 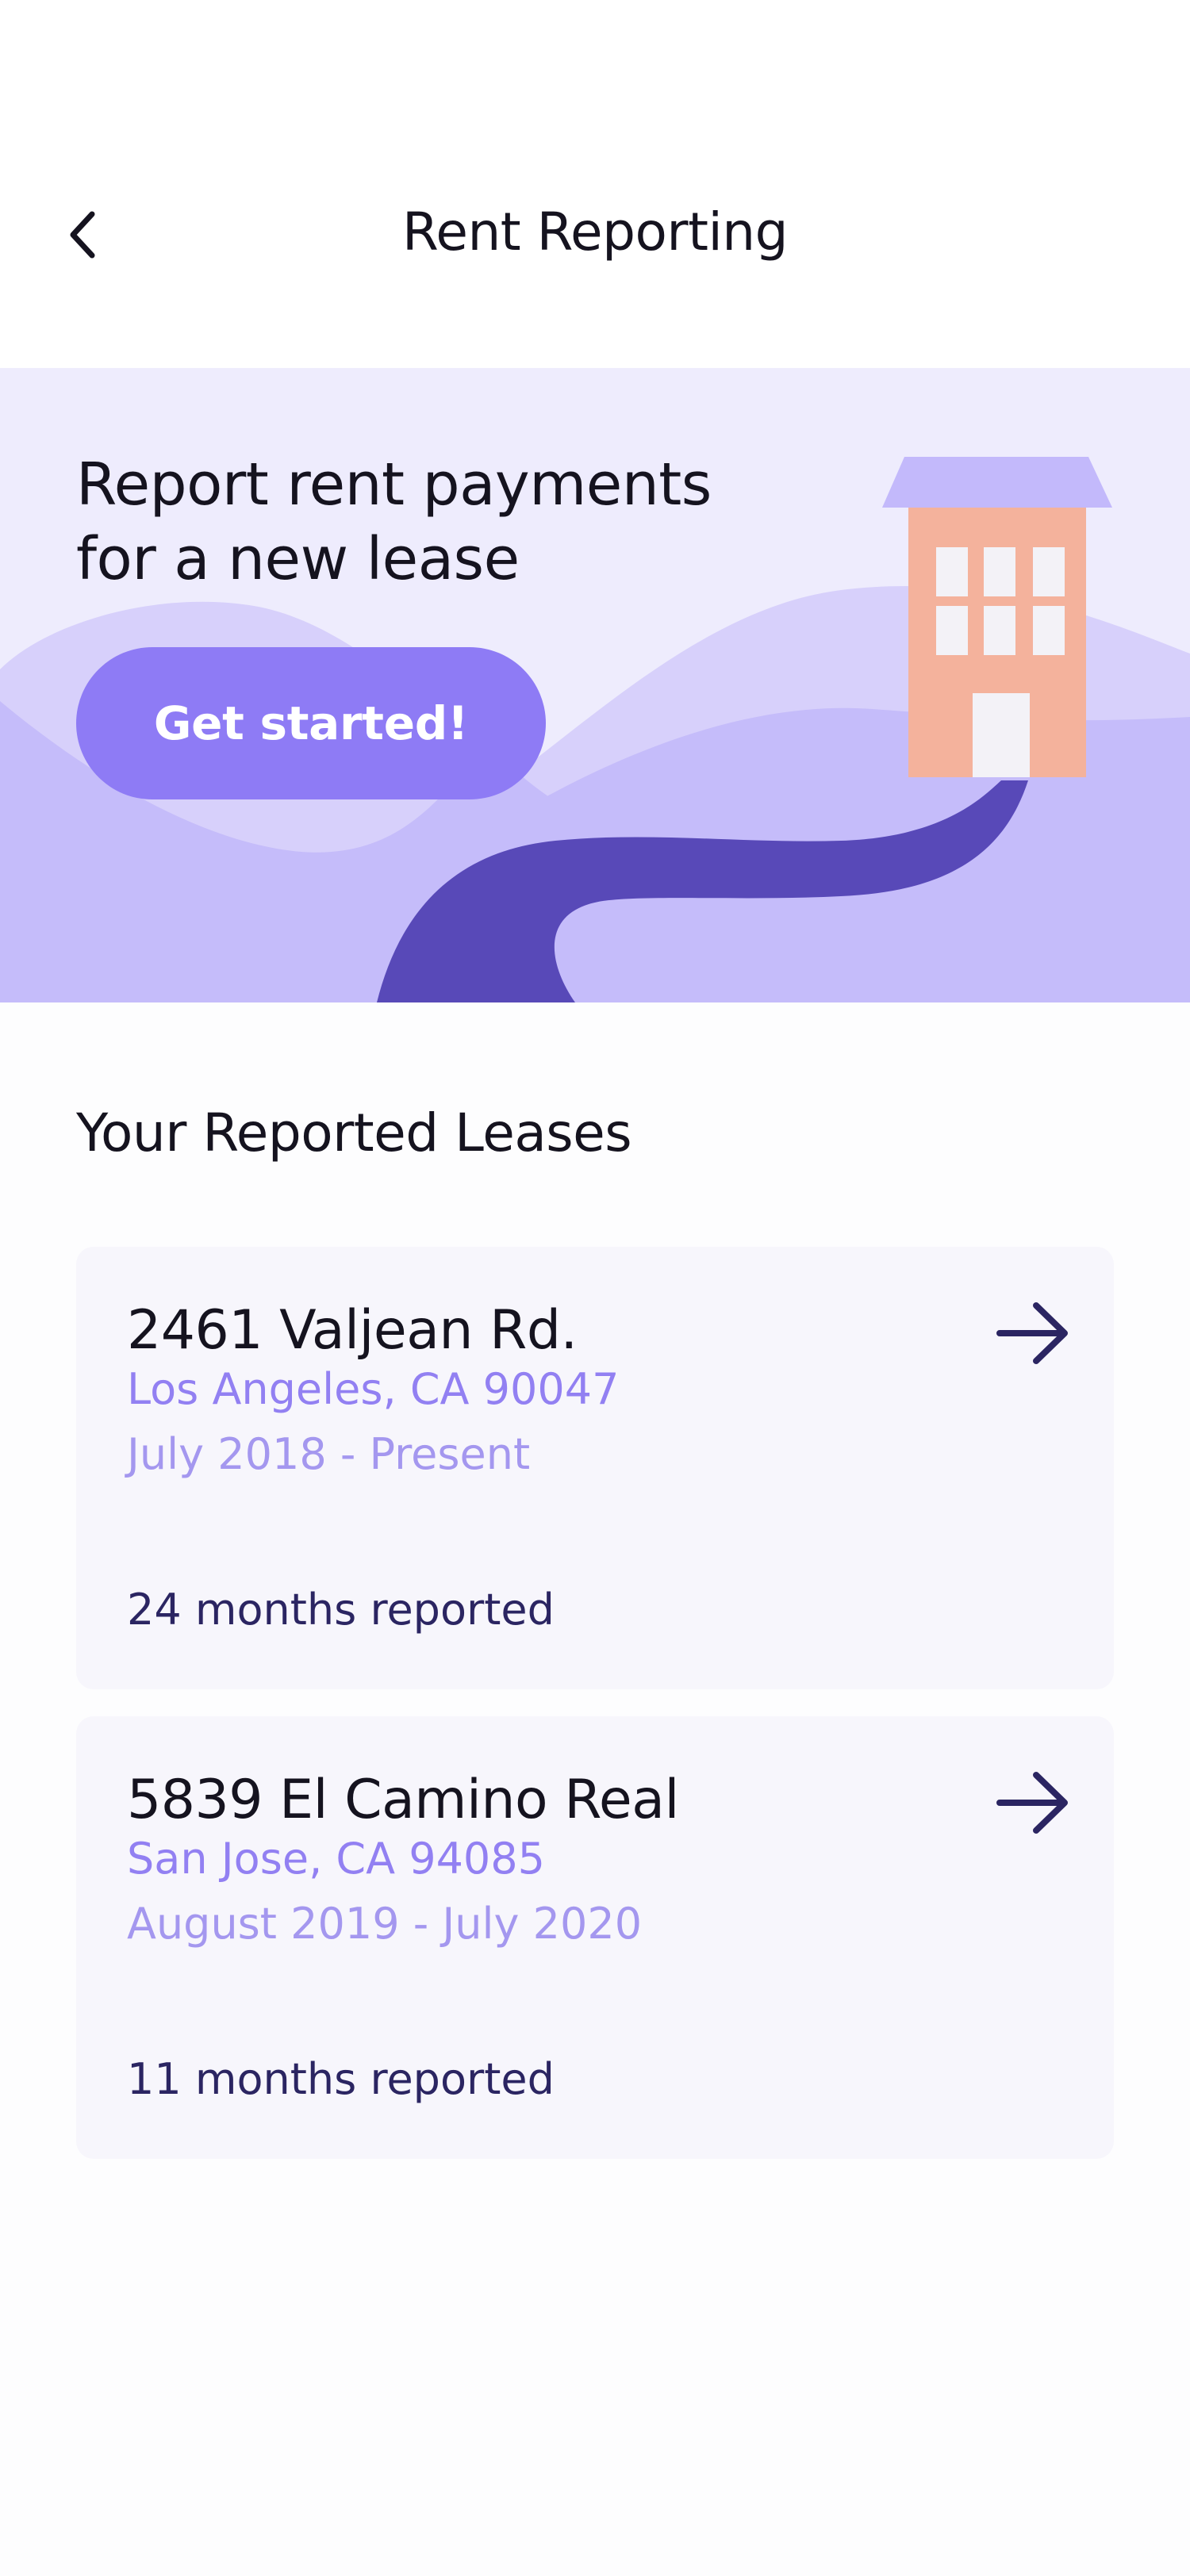 What do you see at coordinates (329, 1454) in the screenshot?
I see `lease-dates: July 2018 - Present` at bounding box center [329, 1454].